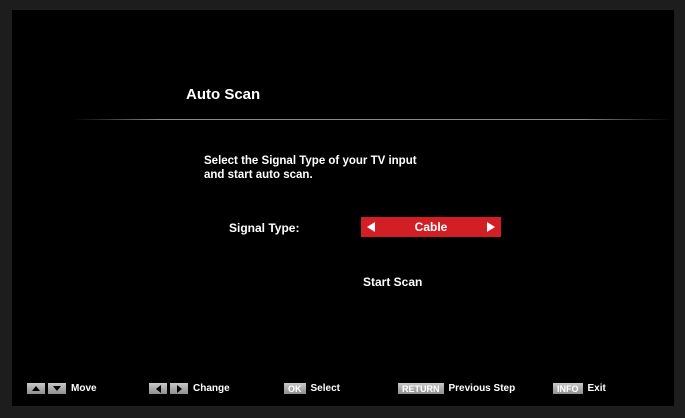  Describe the element at coordinates (223, 94) in the screenshot. I see `page-title: Auto Scan` at that location.